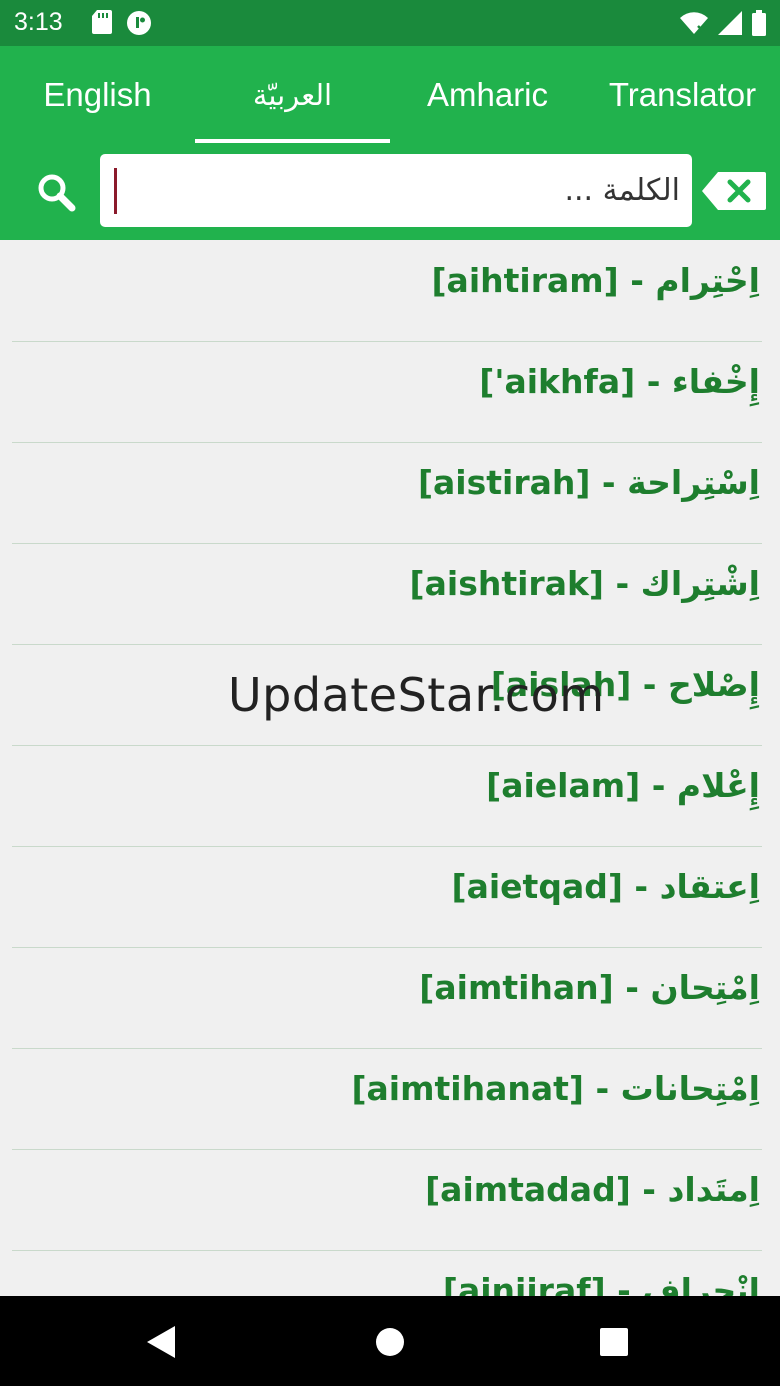 The image size is (780, 1386). What do you see at coordinates (416, 695) in the screenshot?
I see `watermark: UpdateStar.com` at bounding box center [416, 695].